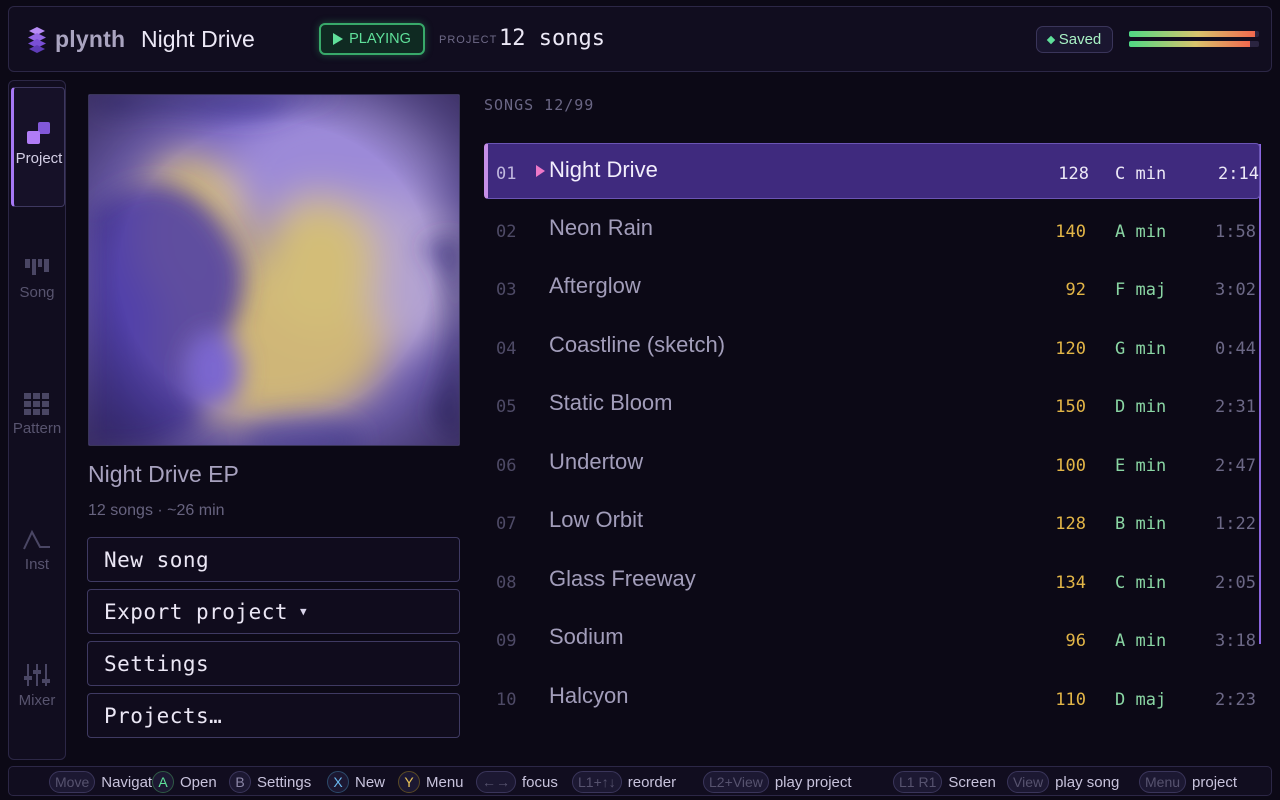 Image resolution: width=1280 pixels, height=800 pixels. I want to click on nav-label-project: Project, so click(39, 158).